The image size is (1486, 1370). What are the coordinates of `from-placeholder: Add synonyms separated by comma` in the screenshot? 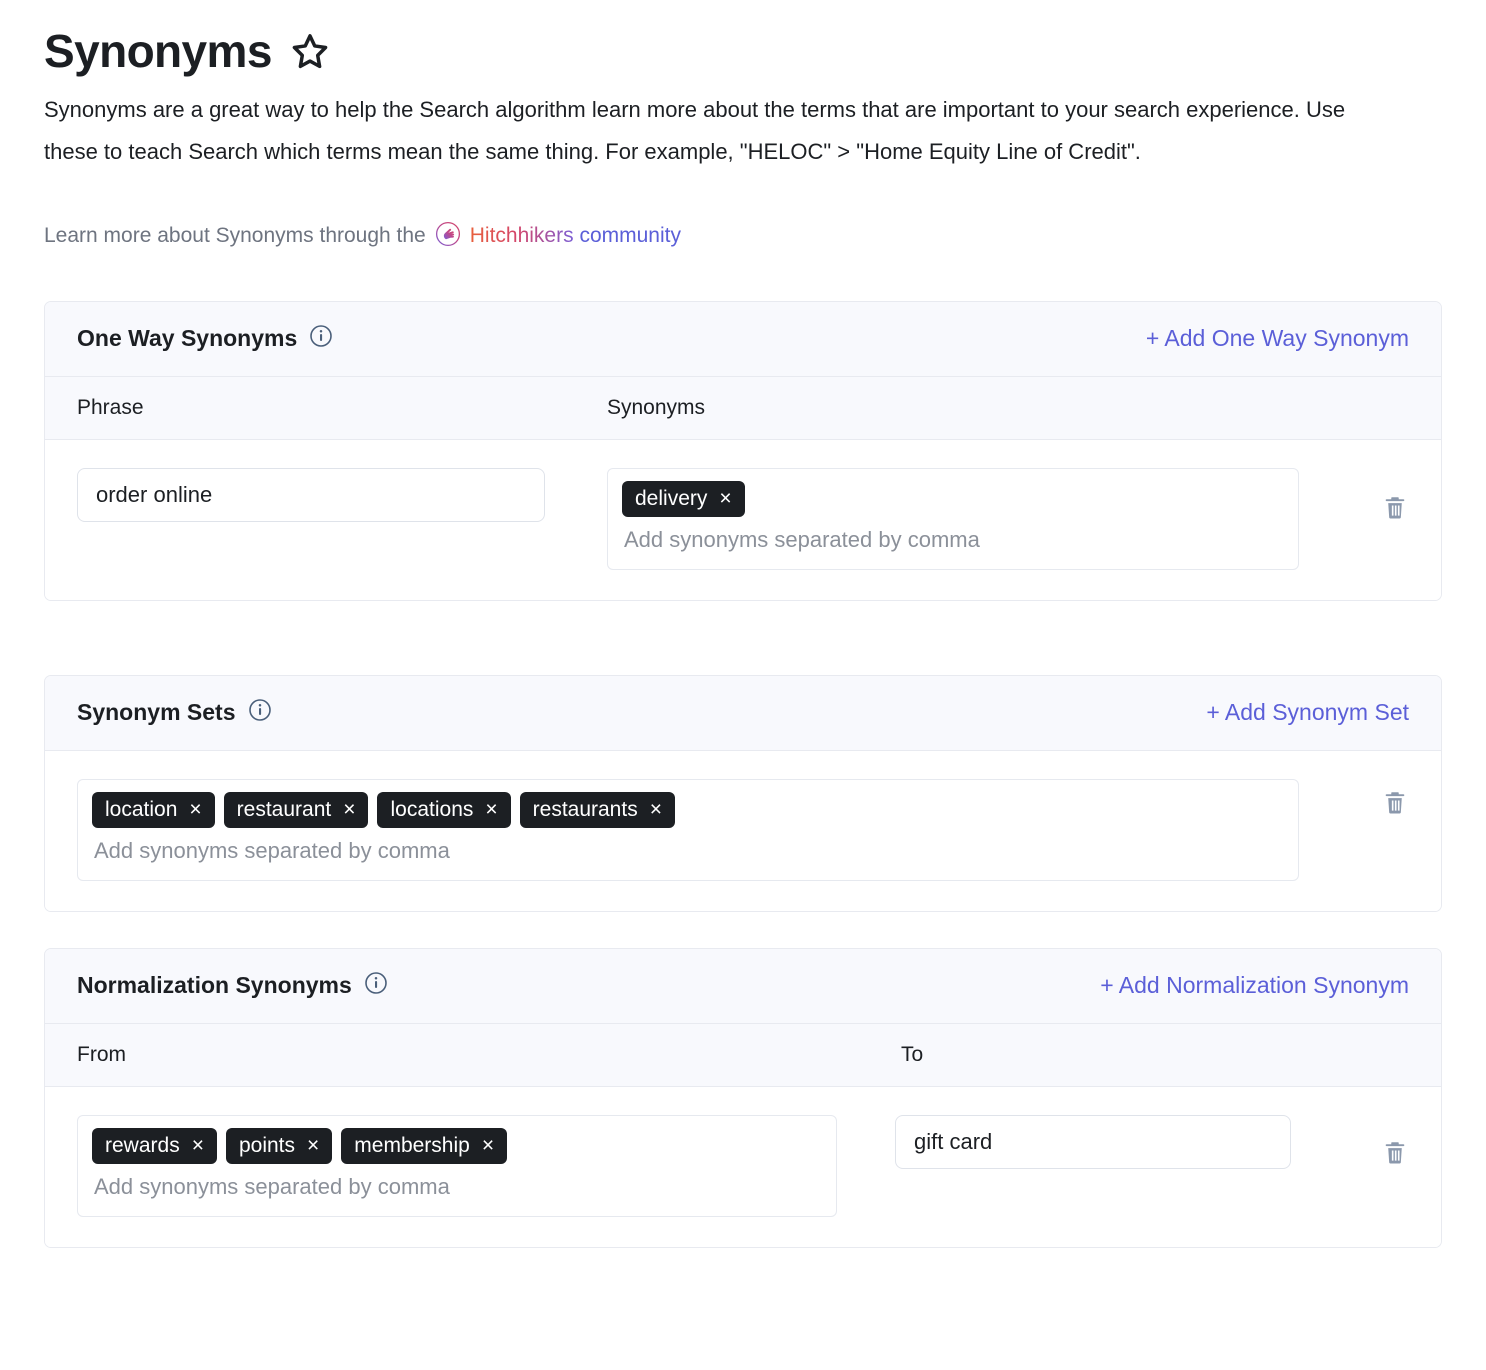 It's located at (272, 1186).